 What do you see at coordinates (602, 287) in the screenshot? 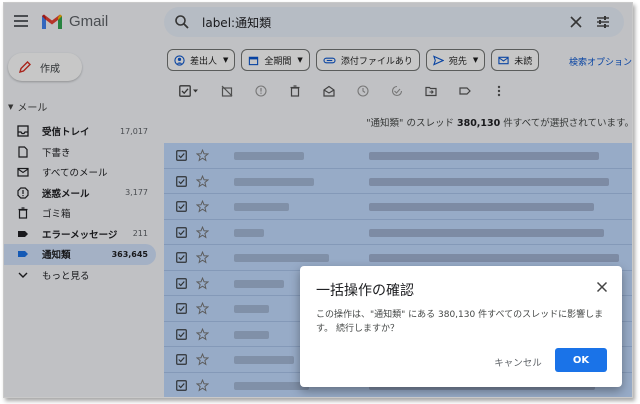
I see `close-icon` at bounding box center [602, 287].